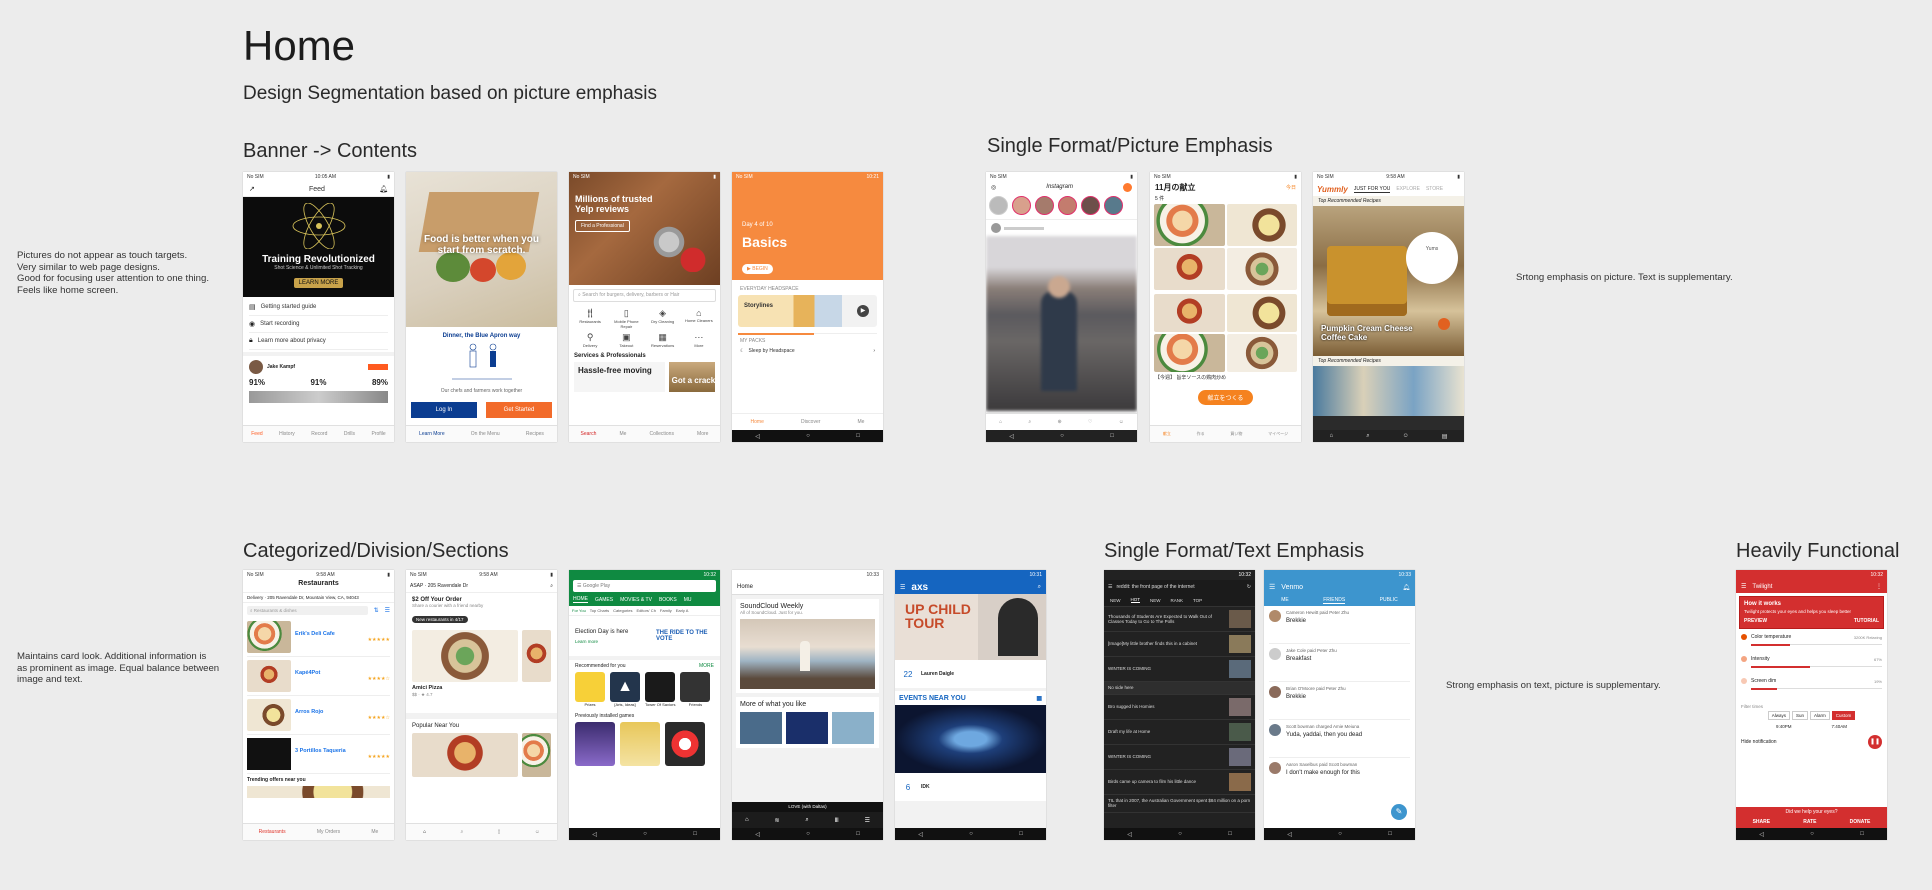  Describe the element at coordinates (1444, 324) in the screenshot. I see `yum-button` at that location.